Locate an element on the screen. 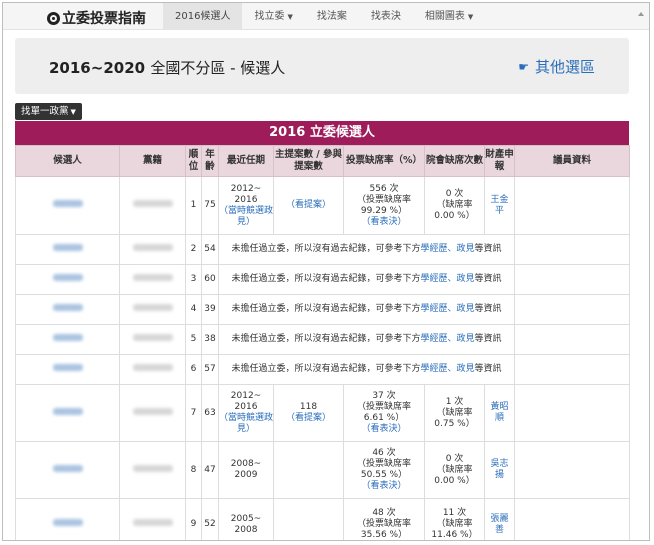 Image resolution: width=654 pixels, height=545 pixels. page-title-term: 2016~2020 is located at coordinates (97, 68).